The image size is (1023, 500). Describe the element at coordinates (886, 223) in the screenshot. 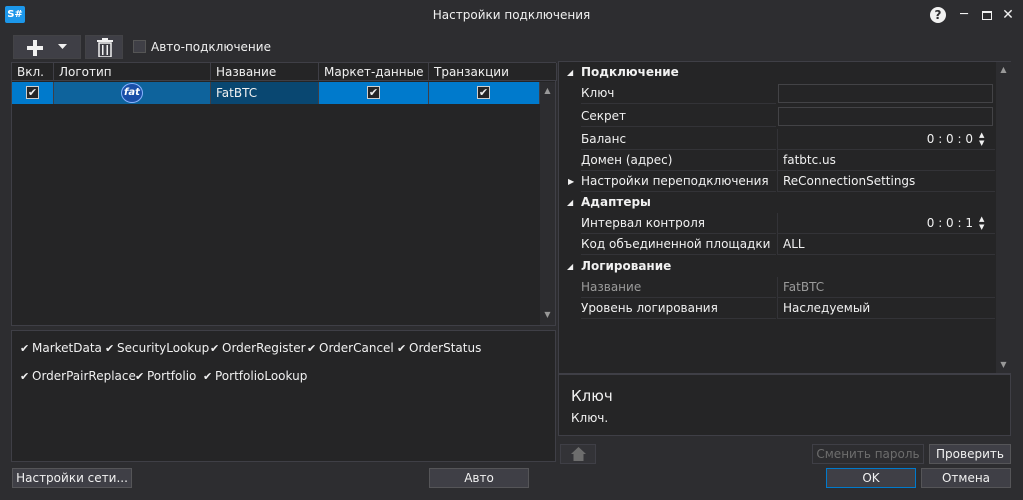

I see `interval-timespan-input: 0 : 0 : 1` at that location.